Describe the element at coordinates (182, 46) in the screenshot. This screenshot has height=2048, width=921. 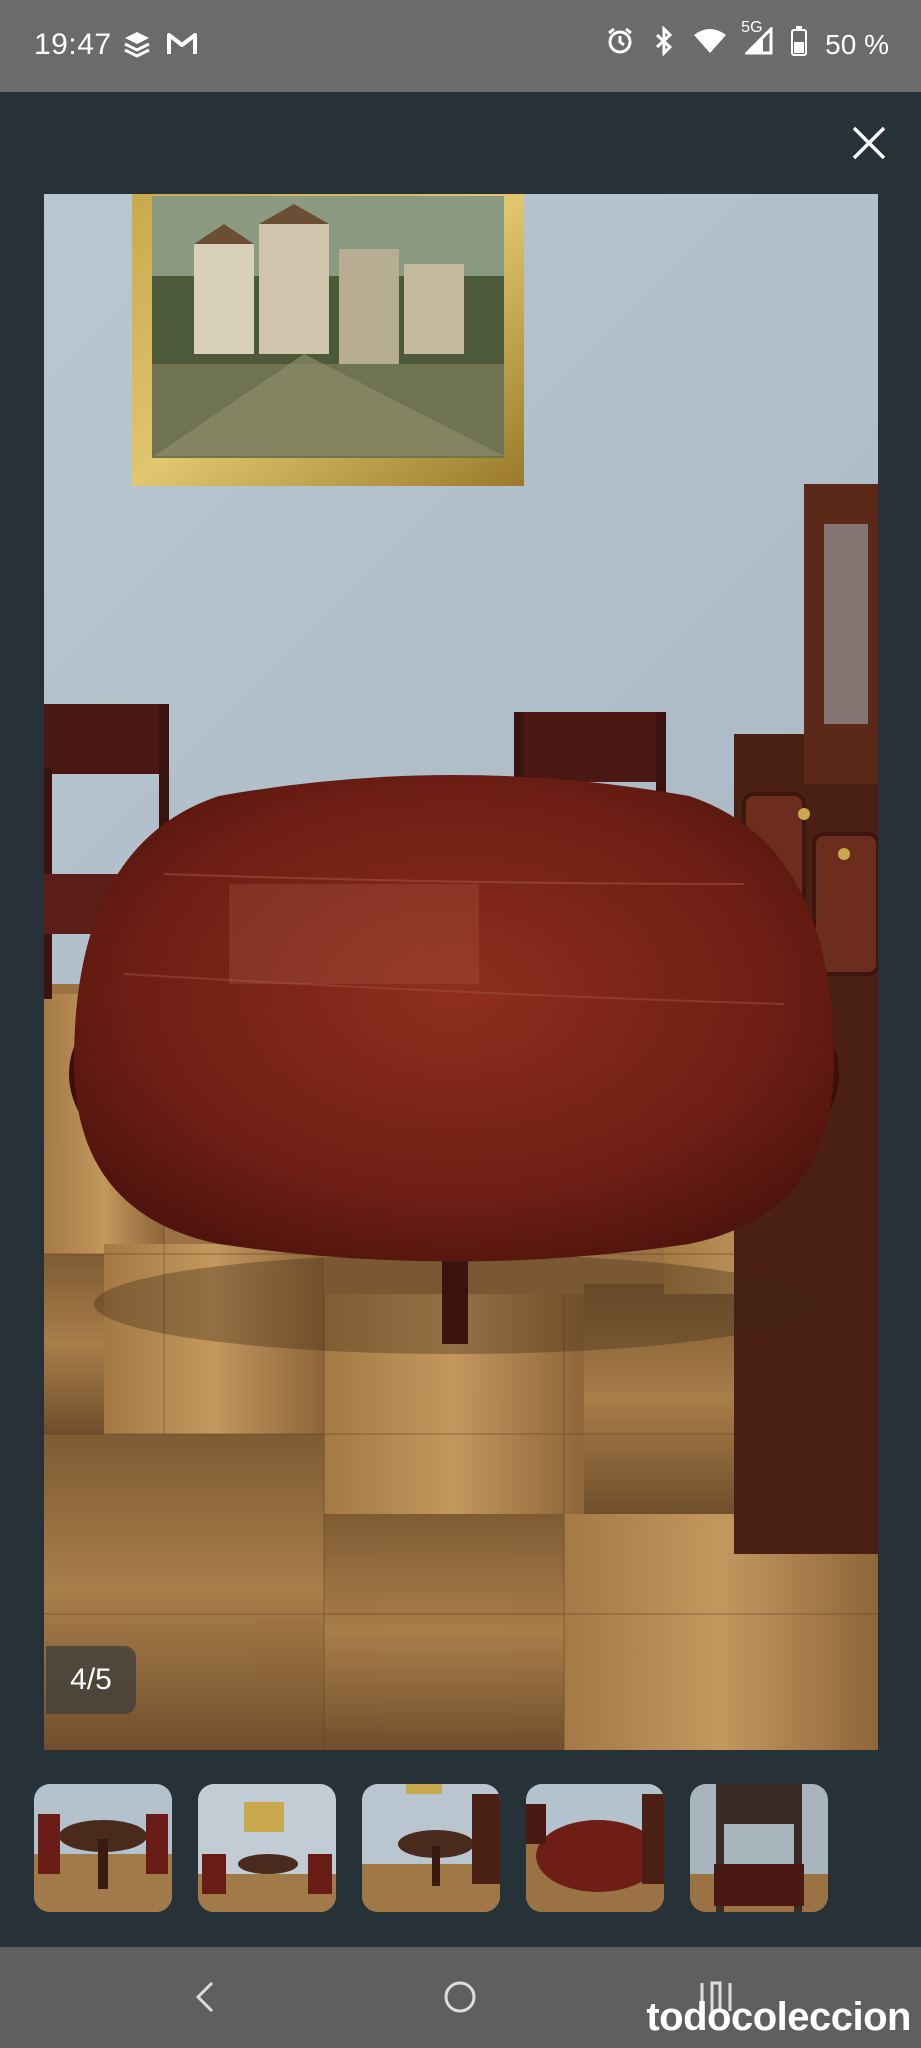
I see `gmail-icon` at that location.